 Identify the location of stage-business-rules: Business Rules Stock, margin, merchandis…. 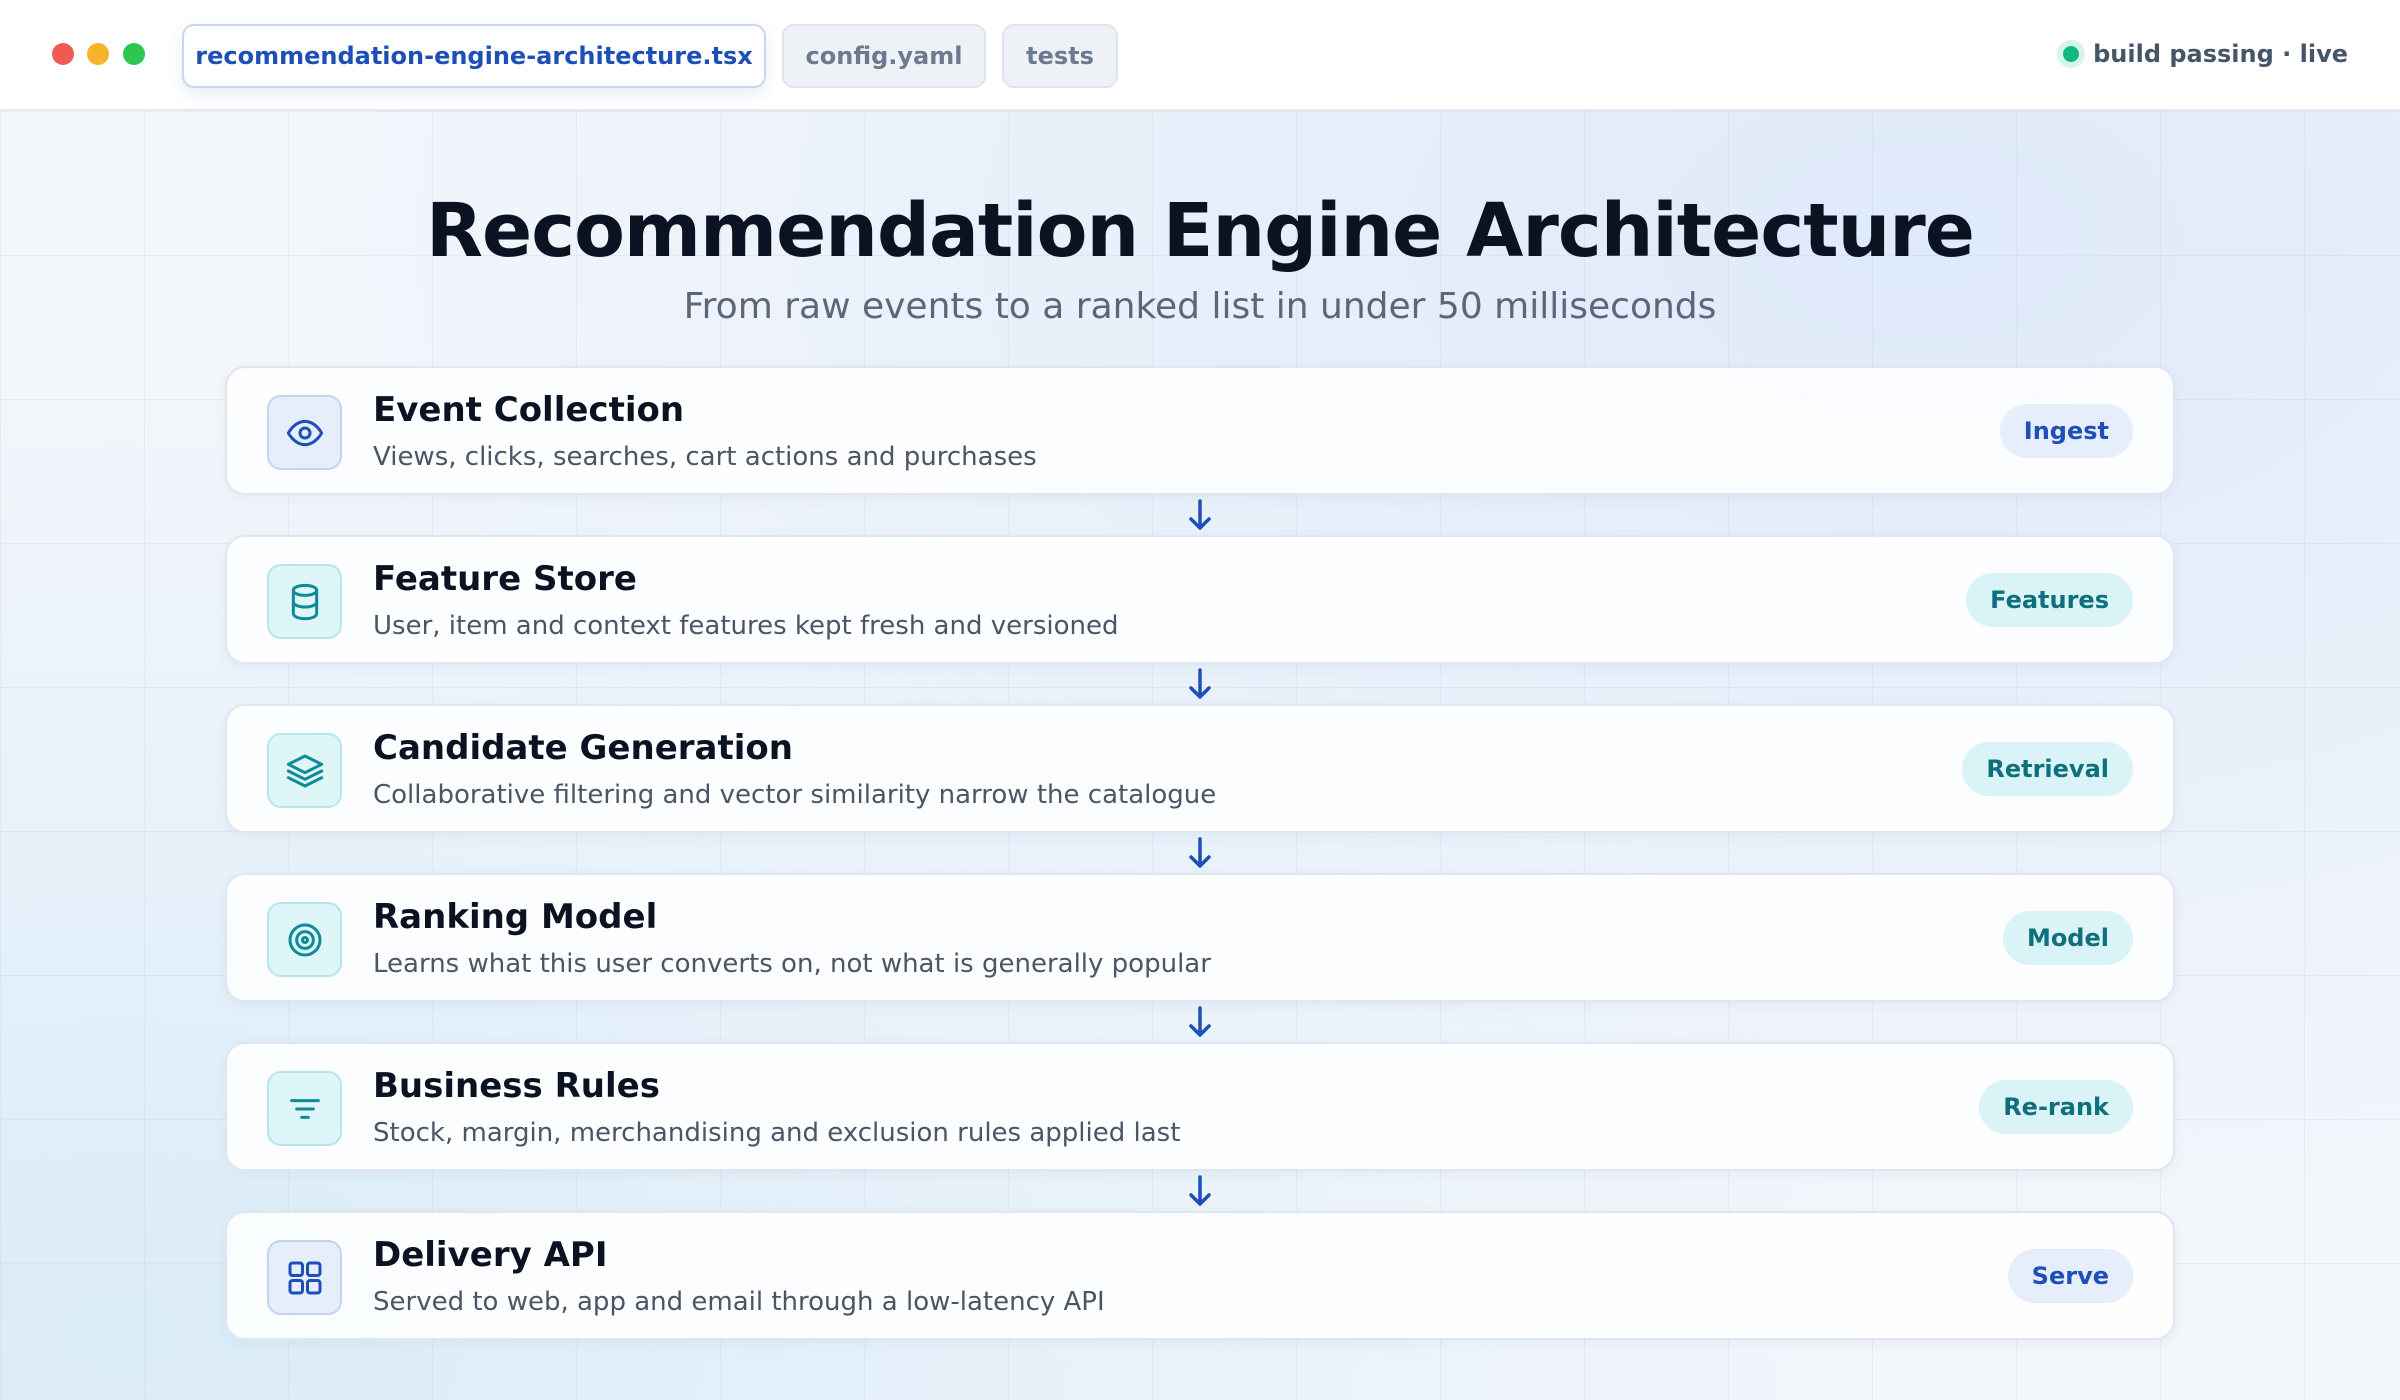
(1200, 1106).